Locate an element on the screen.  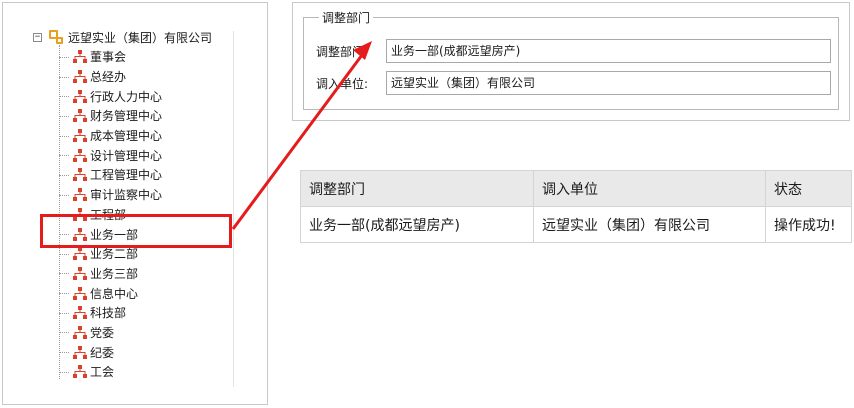
tree-item-label: 成本管理中心 is located at coordinates (126, 136).